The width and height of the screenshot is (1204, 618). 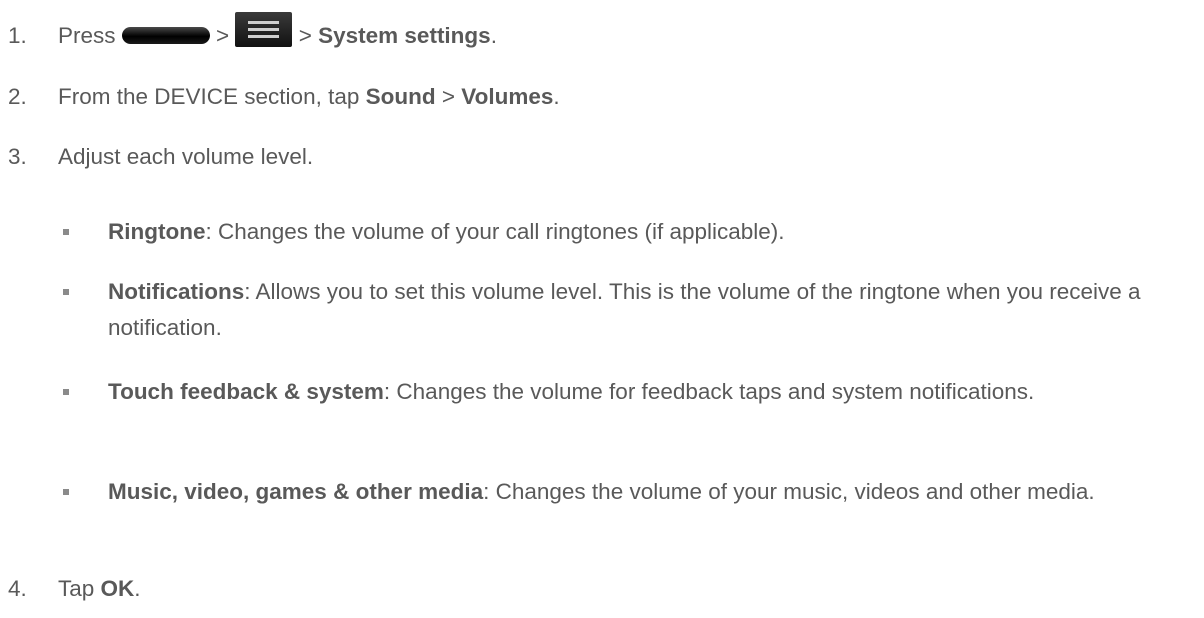 What do you see at coordinates (165, 35) in the screenshot?
I see `home-key-icon` at bounding box center [165, 35].